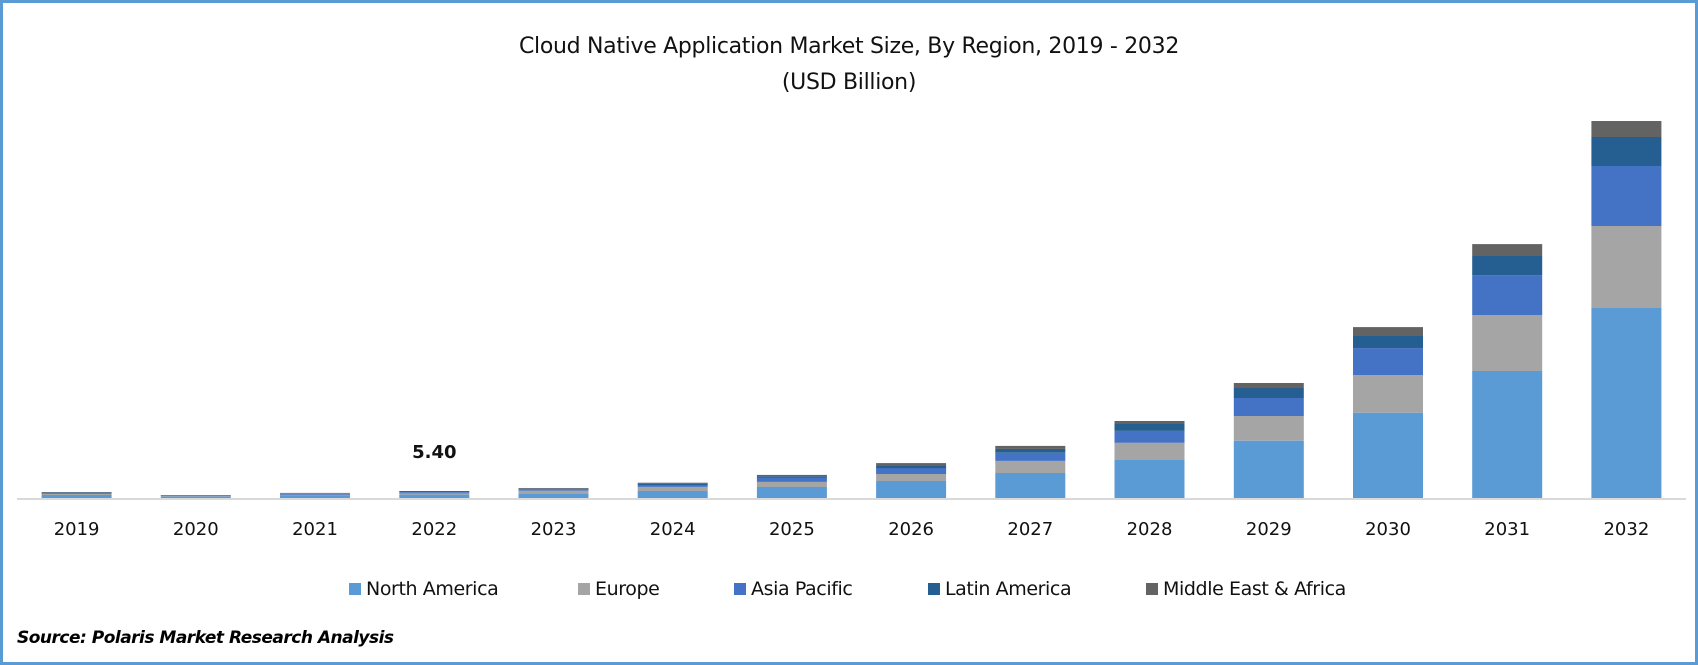 The height and width of the screenshot is (665, 1698). I want to click on bar-stack-2021, so click(315, 495).